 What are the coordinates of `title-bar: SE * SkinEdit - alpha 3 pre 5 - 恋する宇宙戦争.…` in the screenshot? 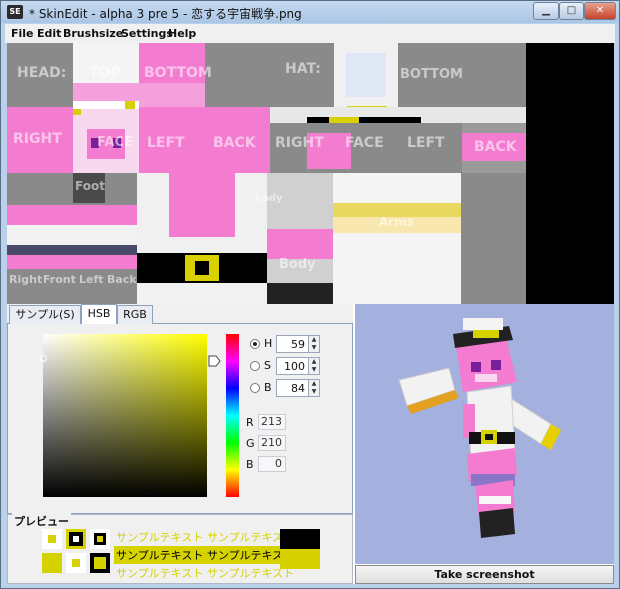 It's located at (310, 12).